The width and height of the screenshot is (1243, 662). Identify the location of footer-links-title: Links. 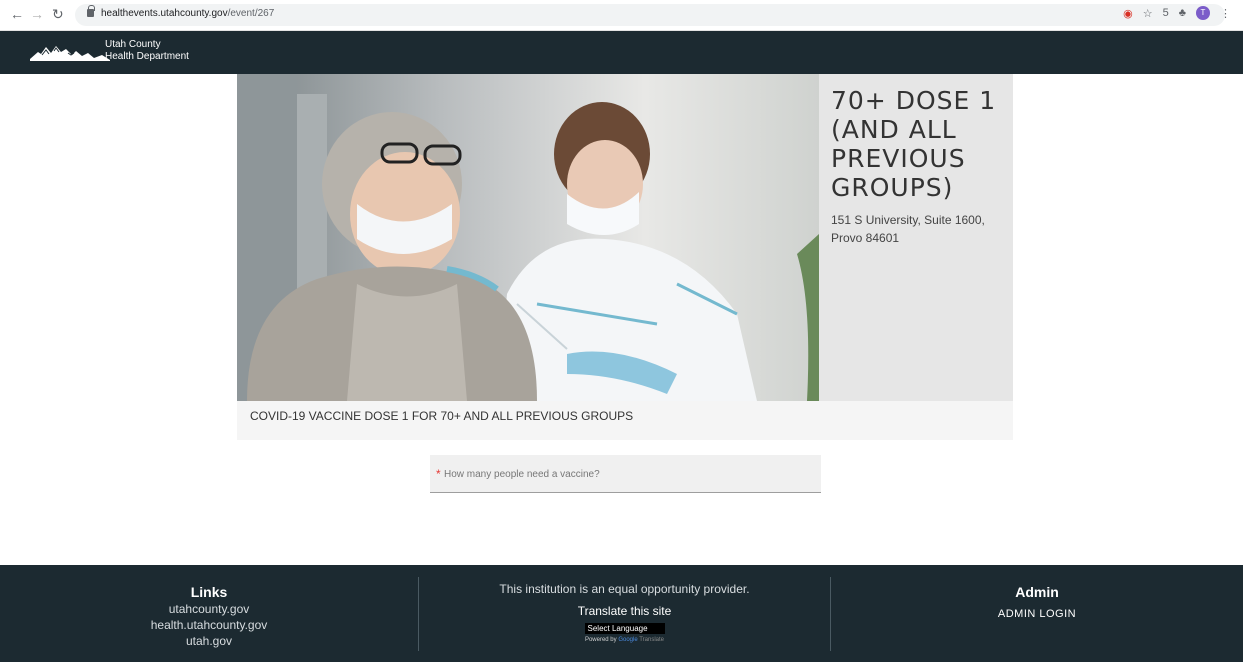
(209, 592).